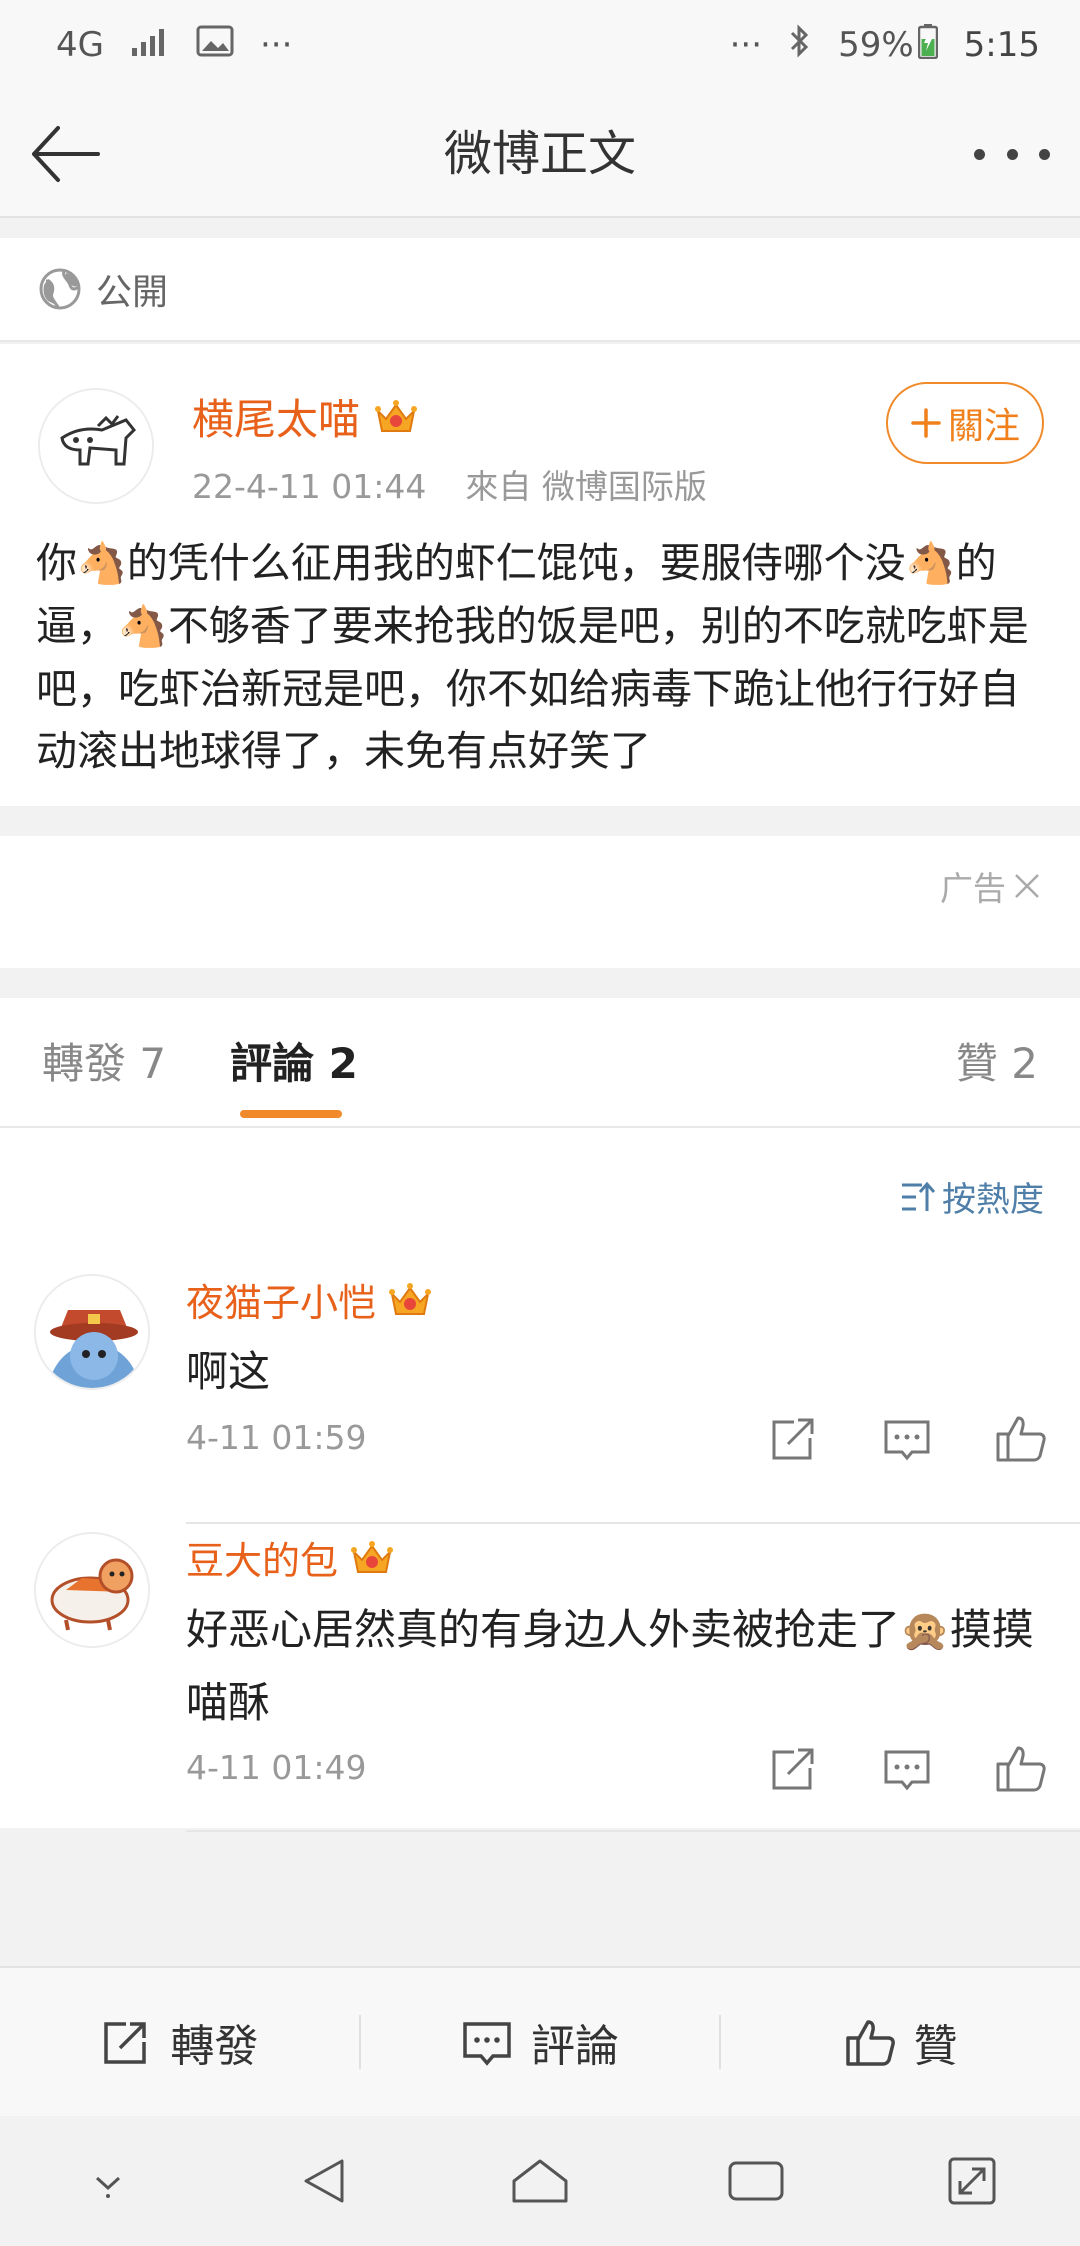  Describe the element at coordinates (276, 416) in the screenshot. I see `author-name: 横尾太喵` at that location.